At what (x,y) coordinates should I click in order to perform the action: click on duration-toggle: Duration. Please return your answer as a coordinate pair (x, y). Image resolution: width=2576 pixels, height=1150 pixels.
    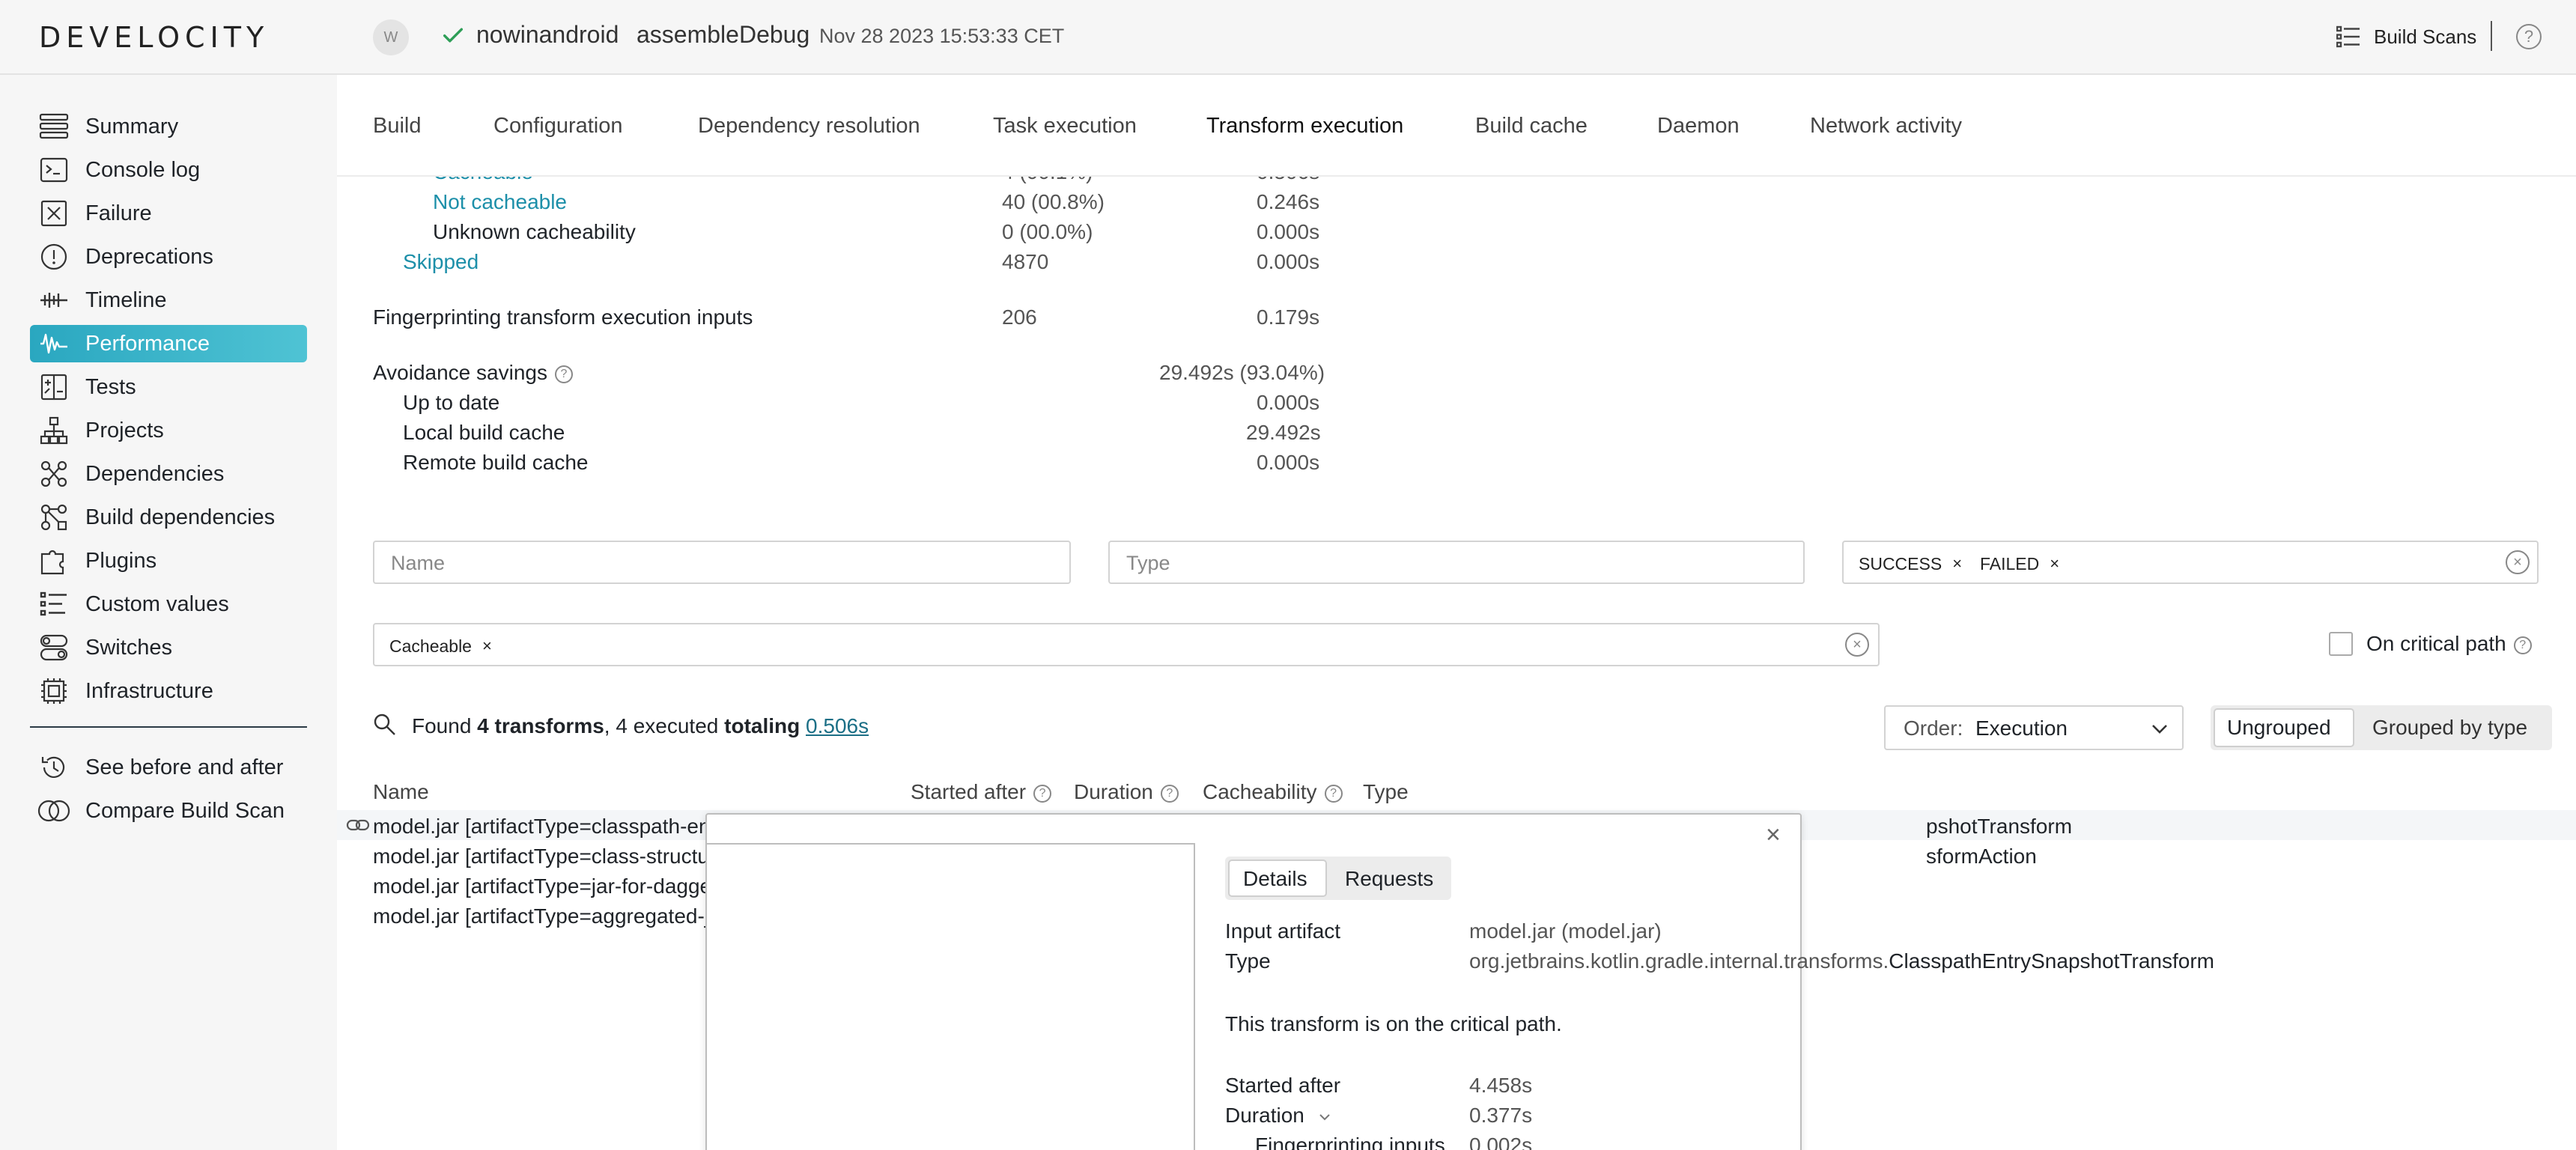
    Looking at the image, I should click on (1278, 1116).